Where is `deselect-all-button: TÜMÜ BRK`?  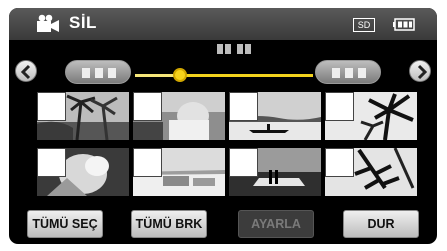 deselect-all-button: TÜMÜ BRK is located at coordinates (169, 224).